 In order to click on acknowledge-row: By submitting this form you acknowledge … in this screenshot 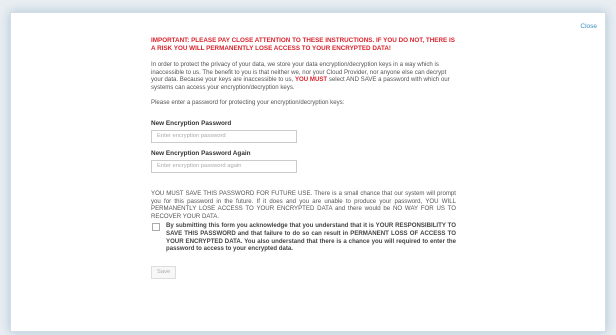, I will do `click(303, 237)`.